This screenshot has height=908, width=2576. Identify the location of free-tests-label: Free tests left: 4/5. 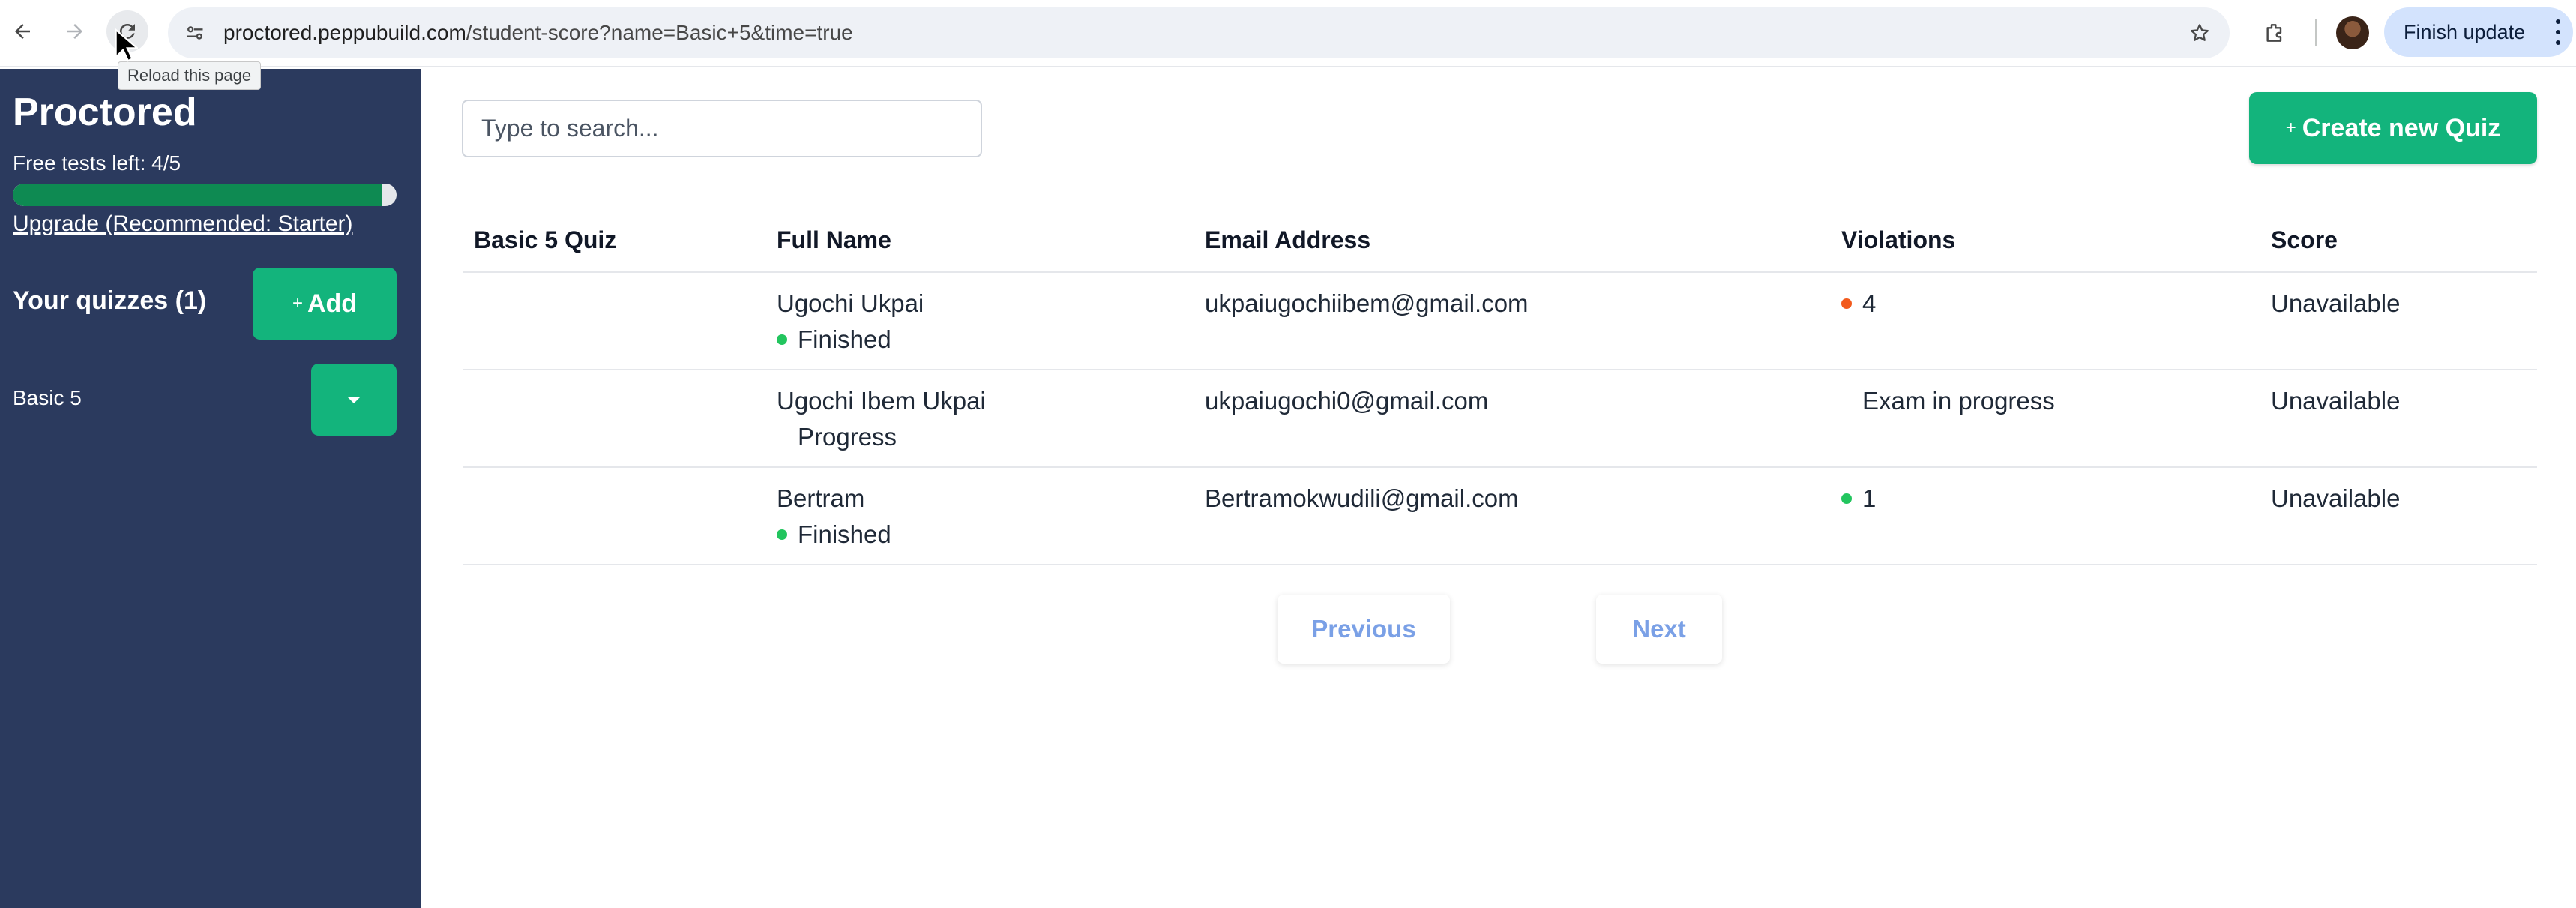
(97, 163).